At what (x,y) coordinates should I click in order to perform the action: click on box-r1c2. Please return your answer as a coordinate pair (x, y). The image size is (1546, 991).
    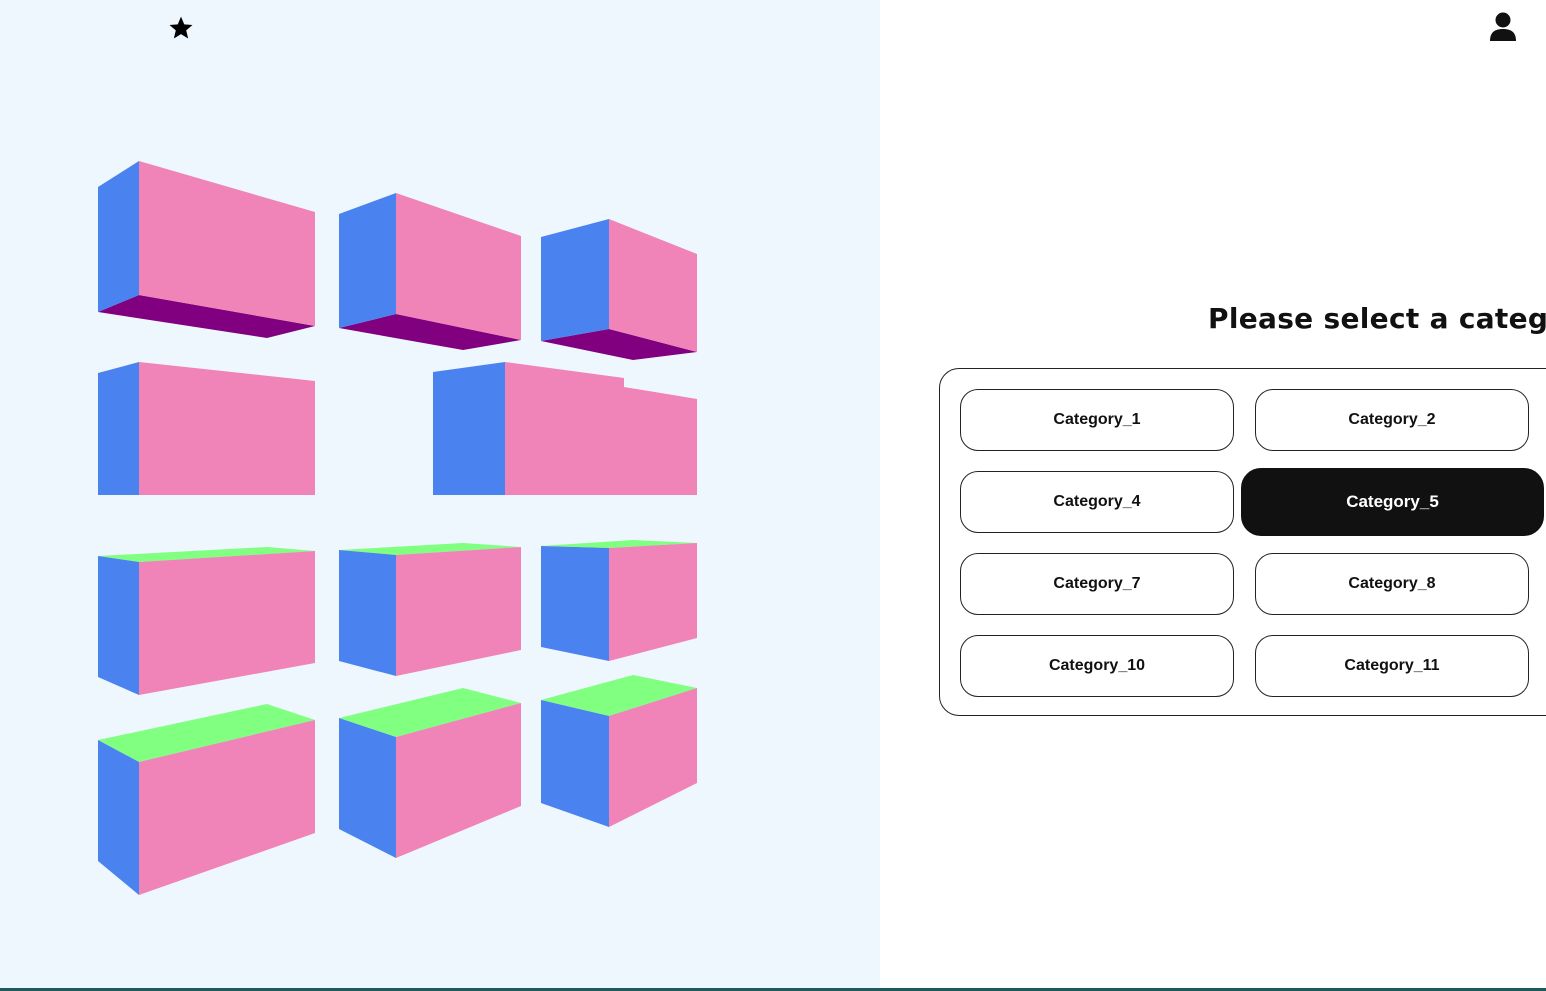
    Looking at the image, I should click on (430, 271).